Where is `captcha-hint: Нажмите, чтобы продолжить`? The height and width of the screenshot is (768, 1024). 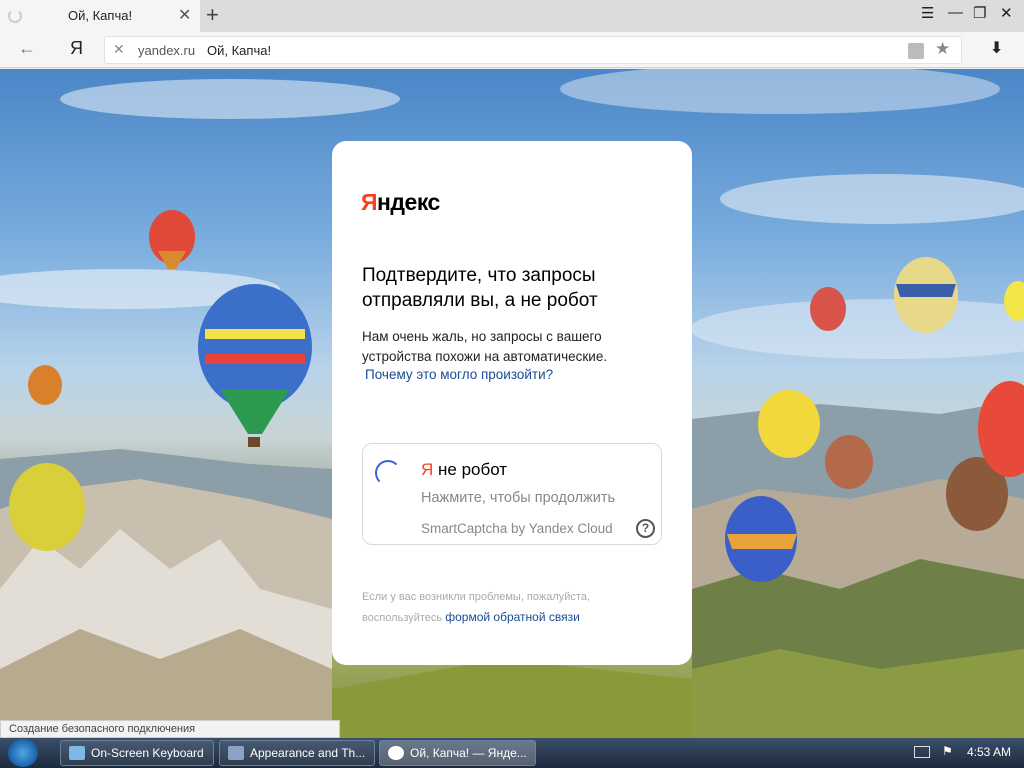 captcha-hint: Нажмите, чтобы продолжить is located at coordinates (518, 498).